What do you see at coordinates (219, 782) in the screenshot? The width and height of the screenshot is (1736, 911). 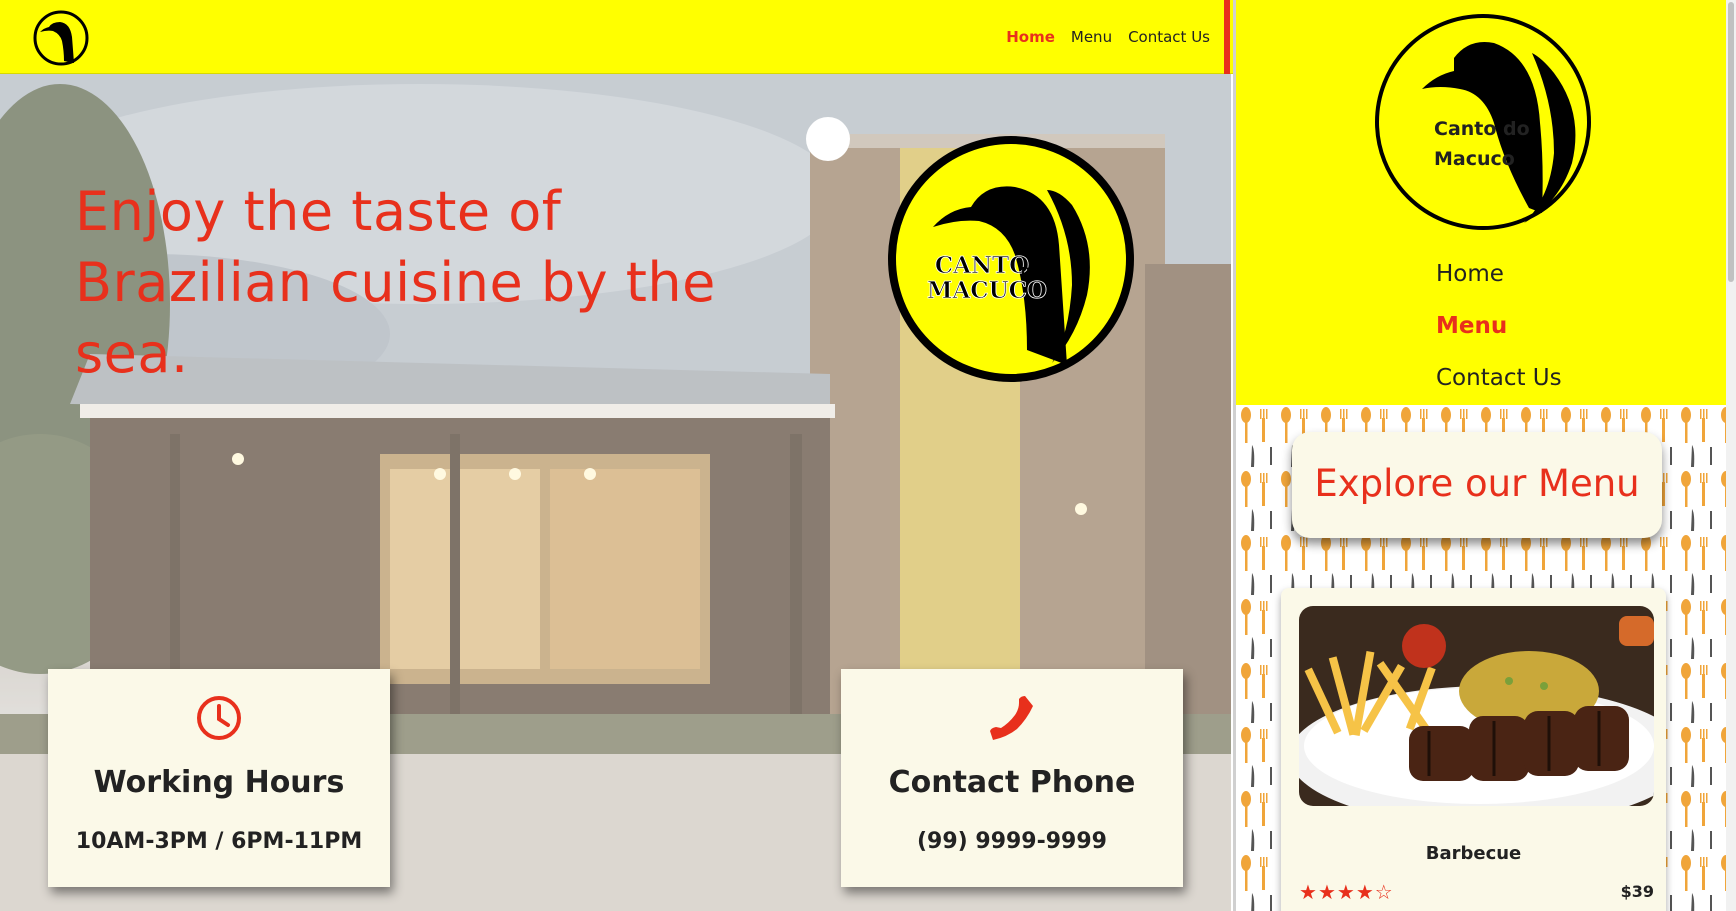 I see `working-hours-title: Working Hours` at bounding box center [219, 782].